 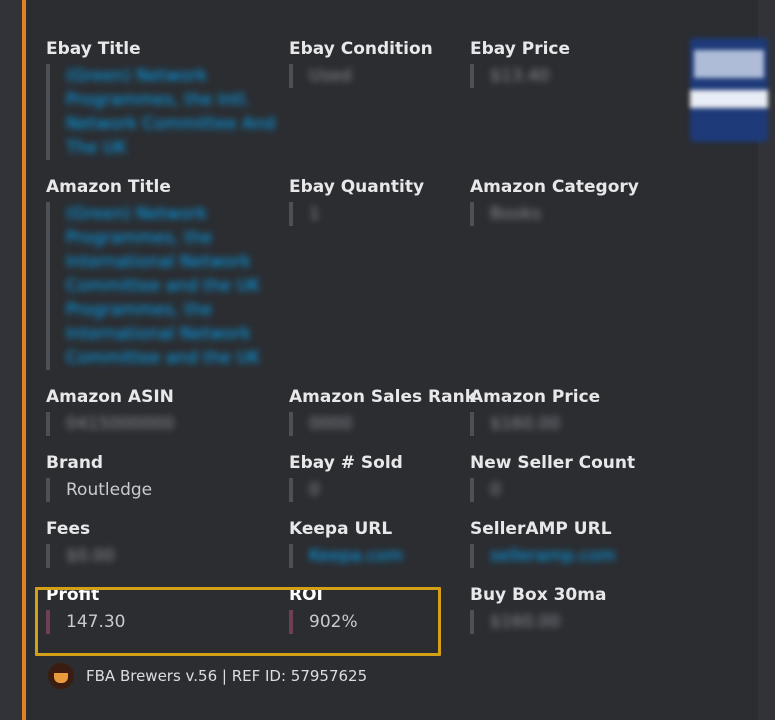 I want to click on field-ebay-price: Ebay Price $13.40, so click(x=560, y=105).